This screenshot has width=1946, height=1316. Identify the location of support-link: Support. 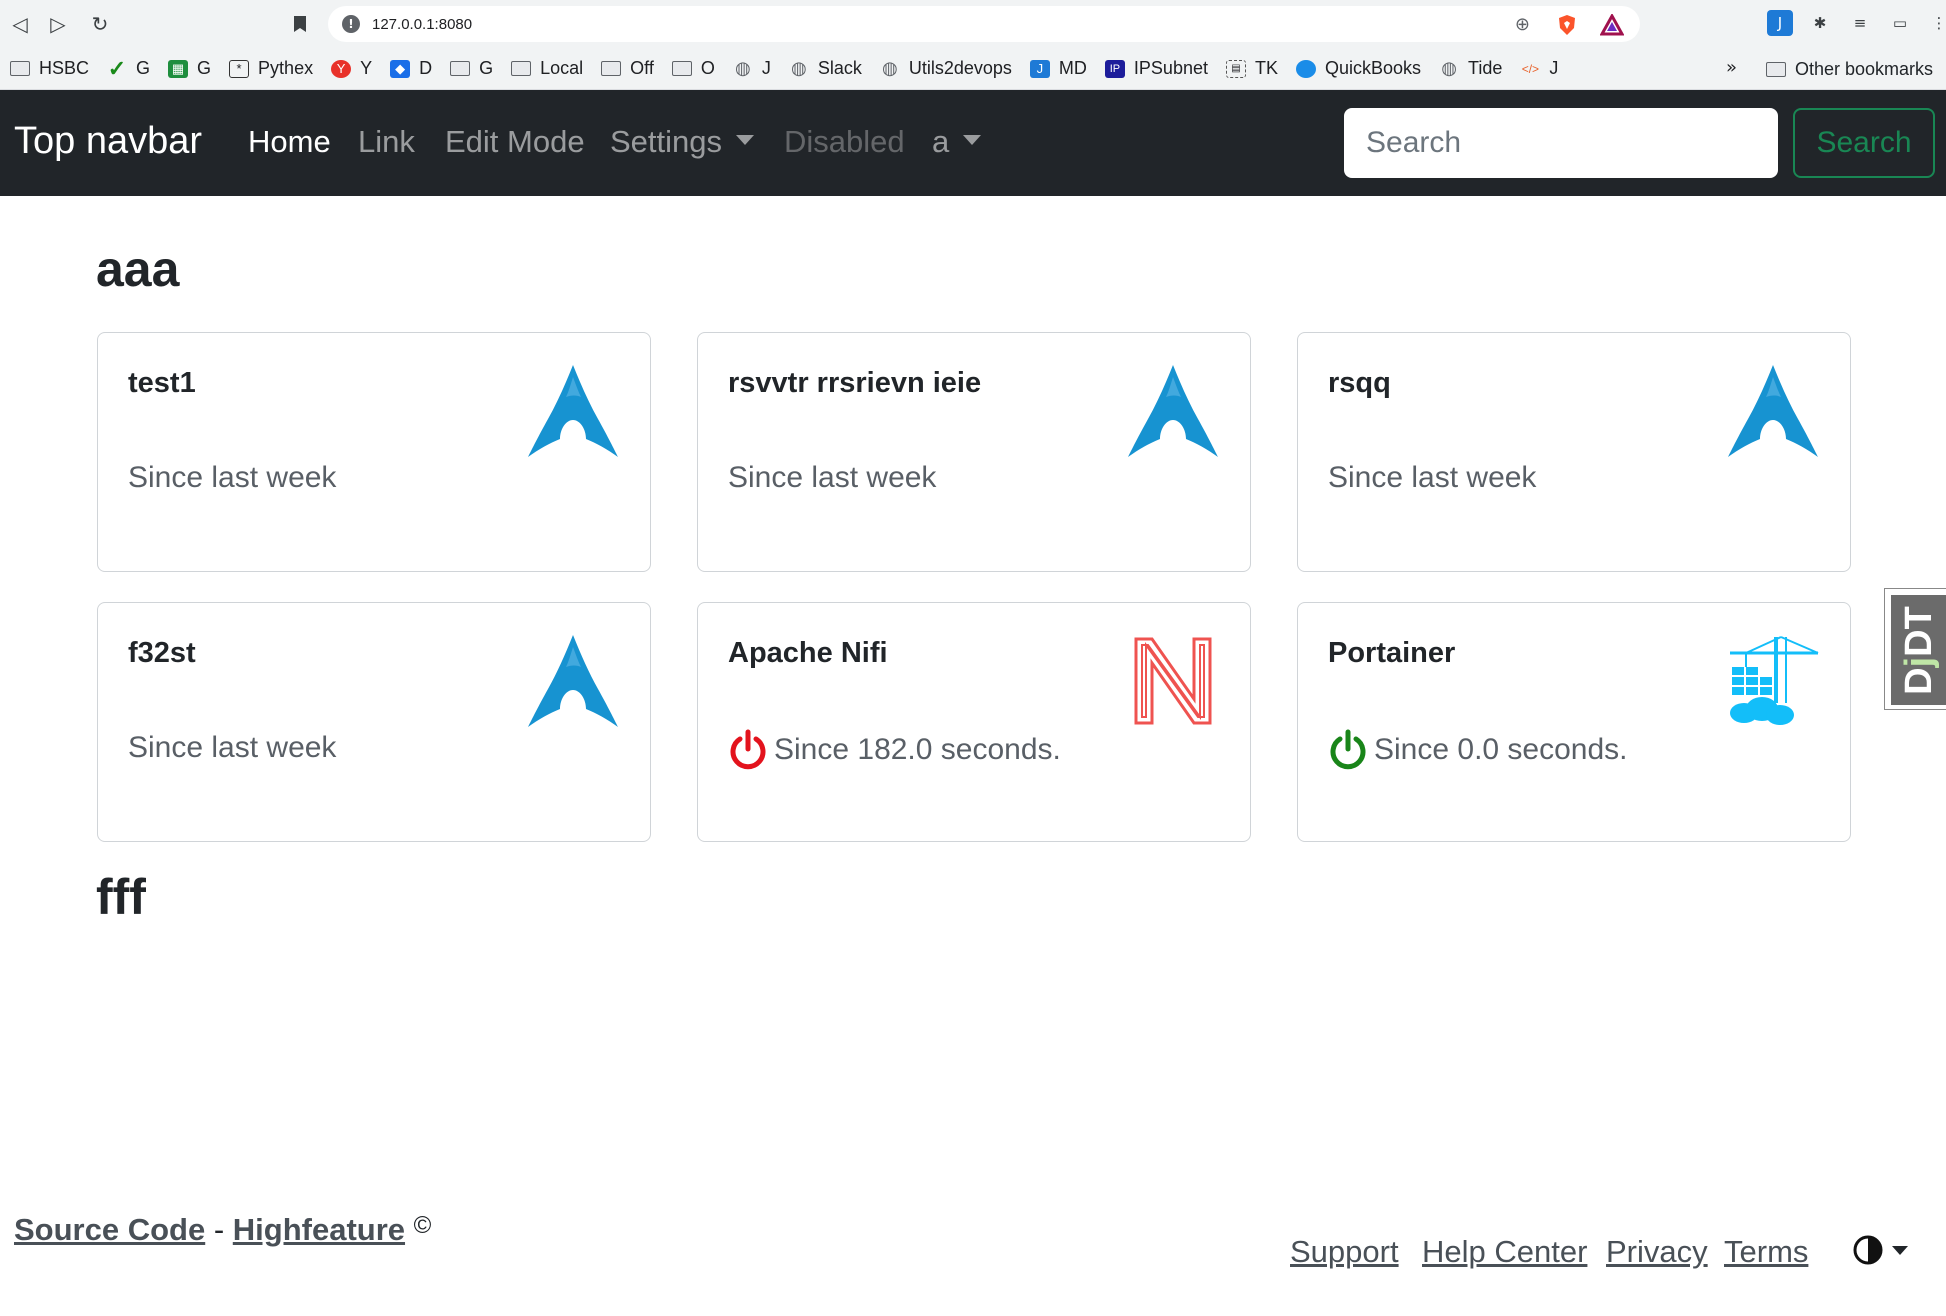
(1344, 1251).